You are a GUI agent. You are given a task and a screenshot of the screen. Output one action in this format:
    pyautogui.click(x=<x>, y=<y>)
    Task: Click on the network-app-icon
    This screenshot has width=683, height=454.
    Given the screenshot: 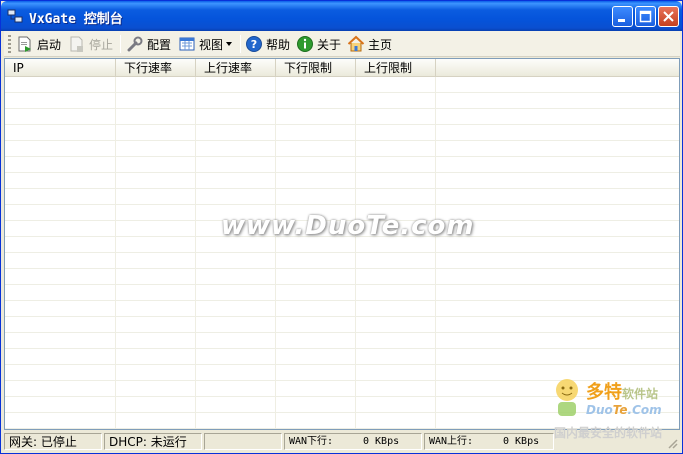 What is the action you would take?
    pyautogui.click(x=15, y=16)
    